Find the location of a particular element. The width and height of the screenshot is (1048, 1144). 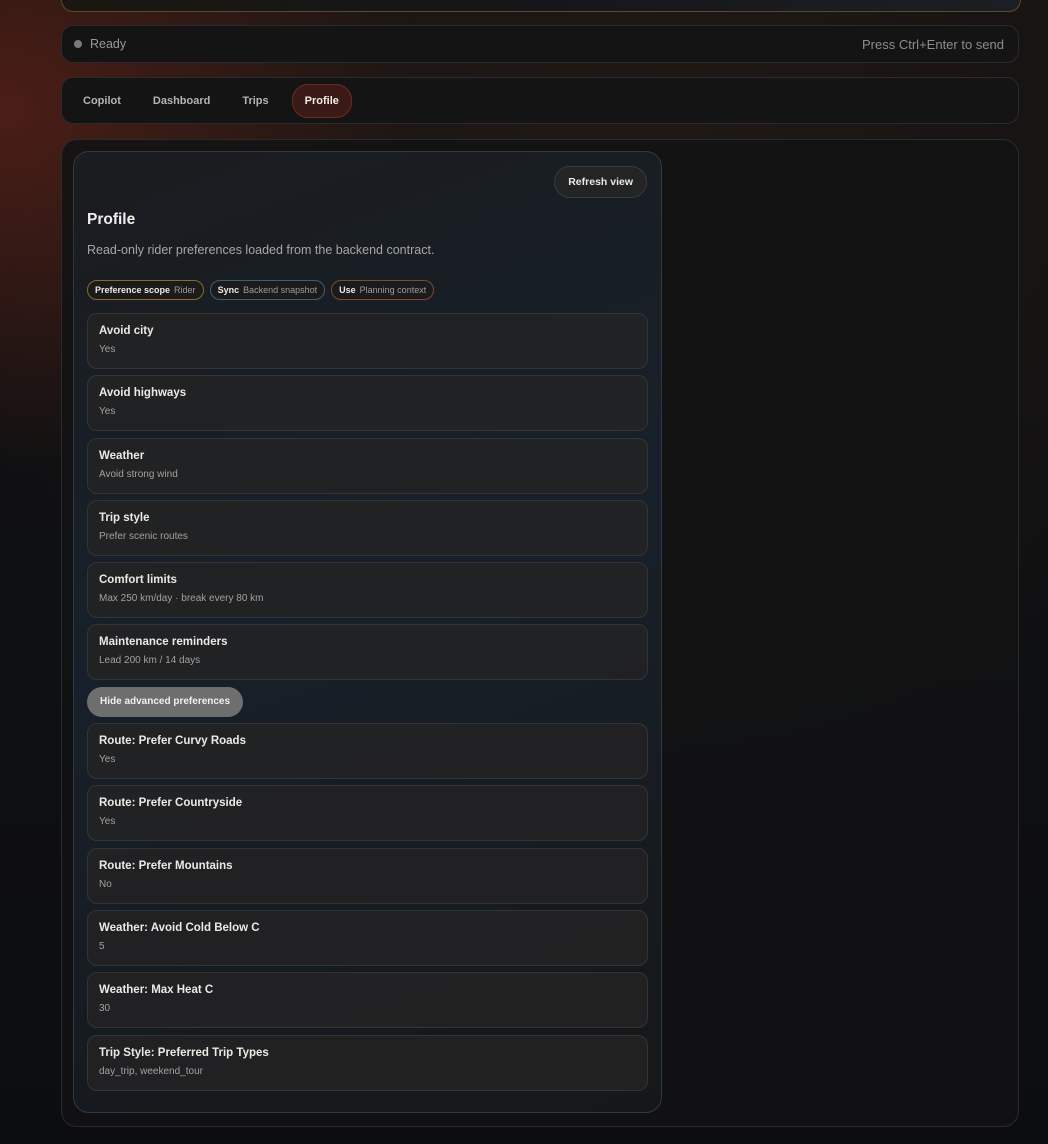

status-indicator-icon is located at coordinates (78, 44).